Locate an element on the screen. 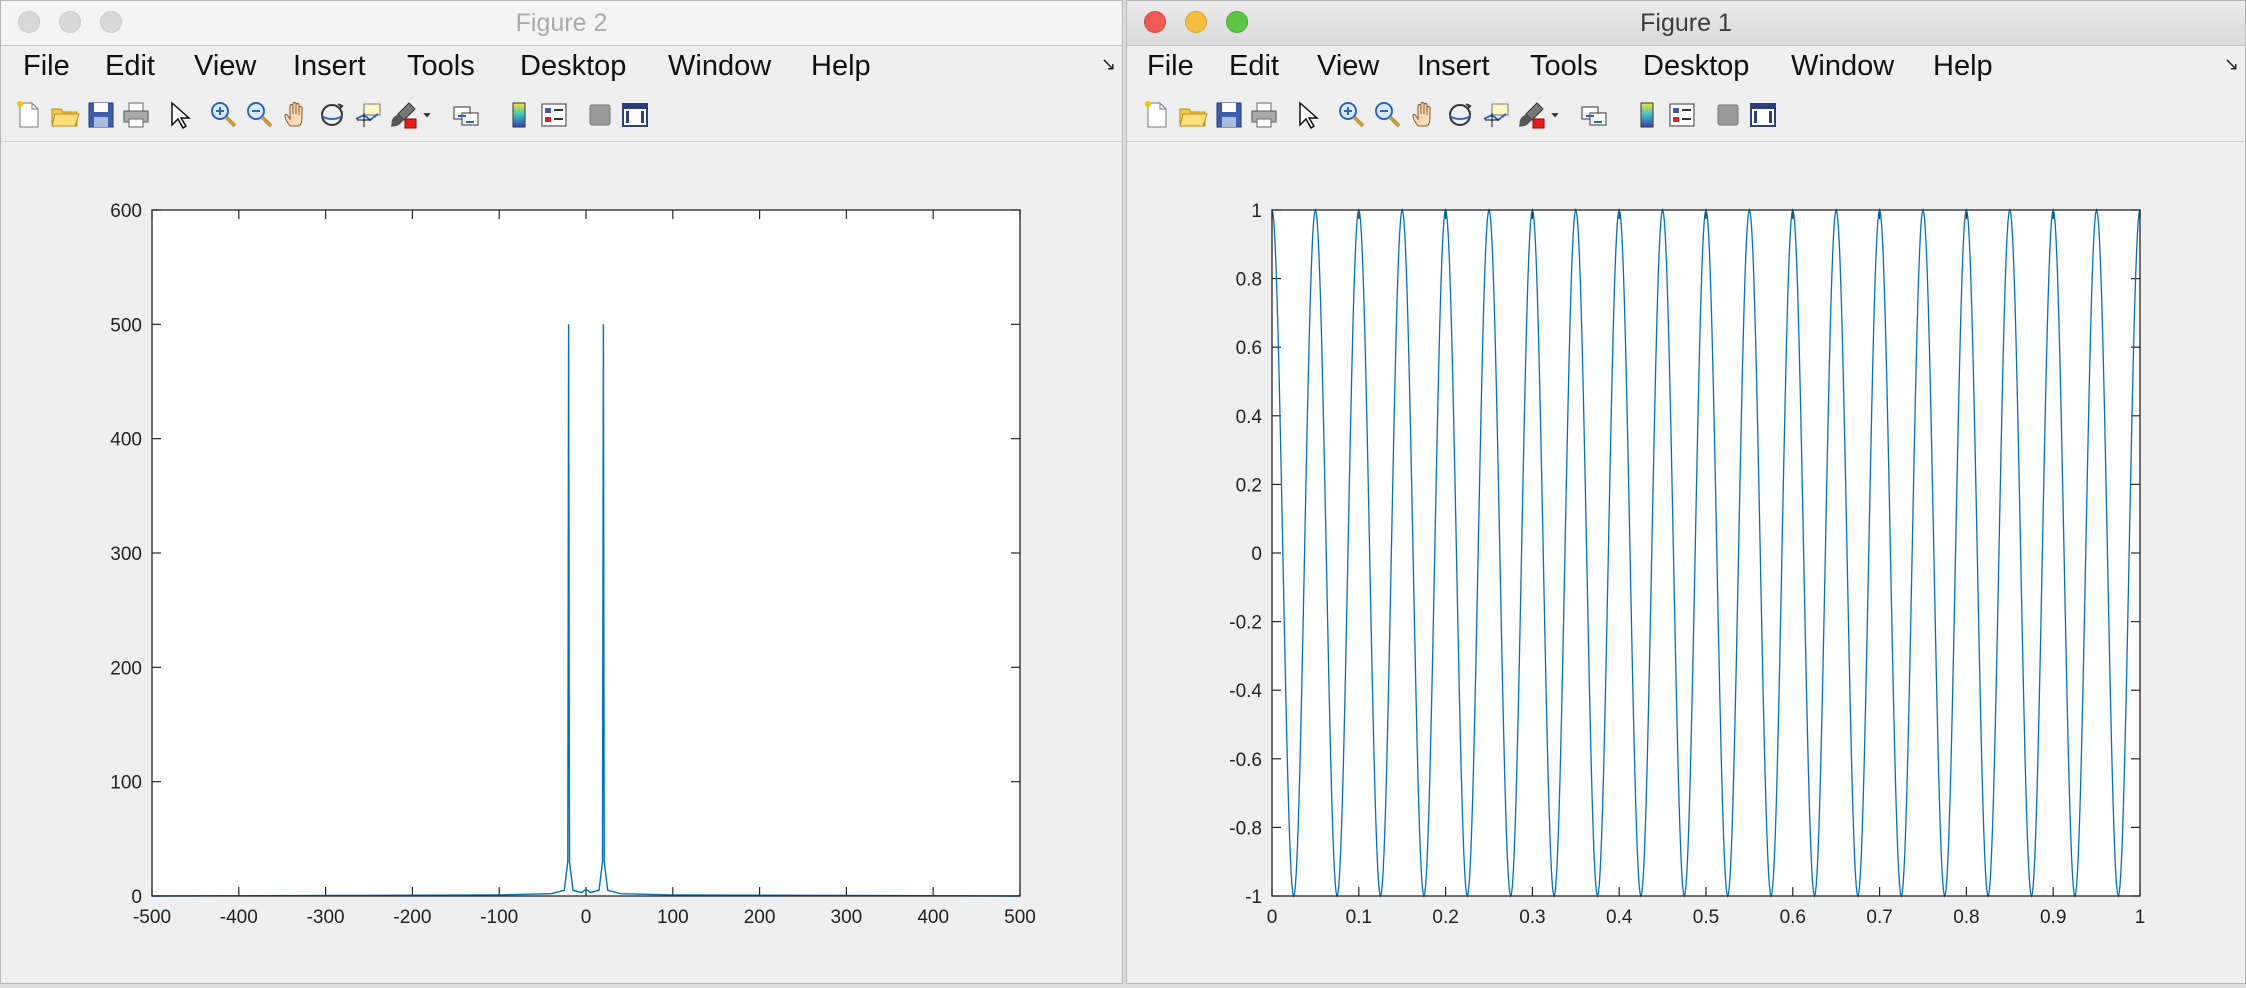 Image resolution: width=2246 pixels, height=988 pixels. fig2-x-tick-label: -300 is located at coordinates (326, 917).